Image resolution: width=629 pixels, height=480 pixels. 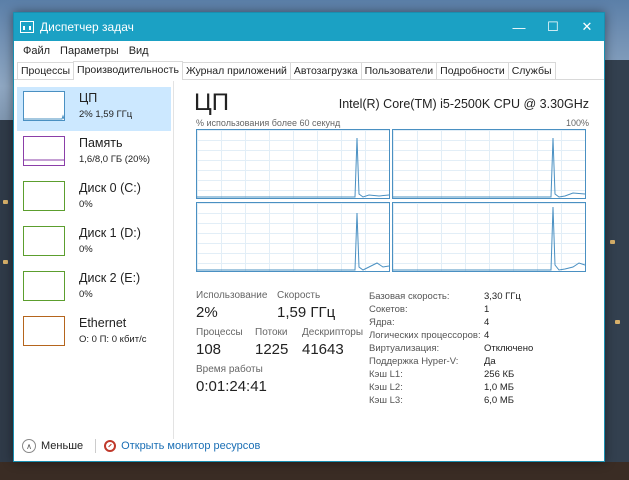 I want to click on fewer-details-button: Меньше, so click(x=62, y=446).